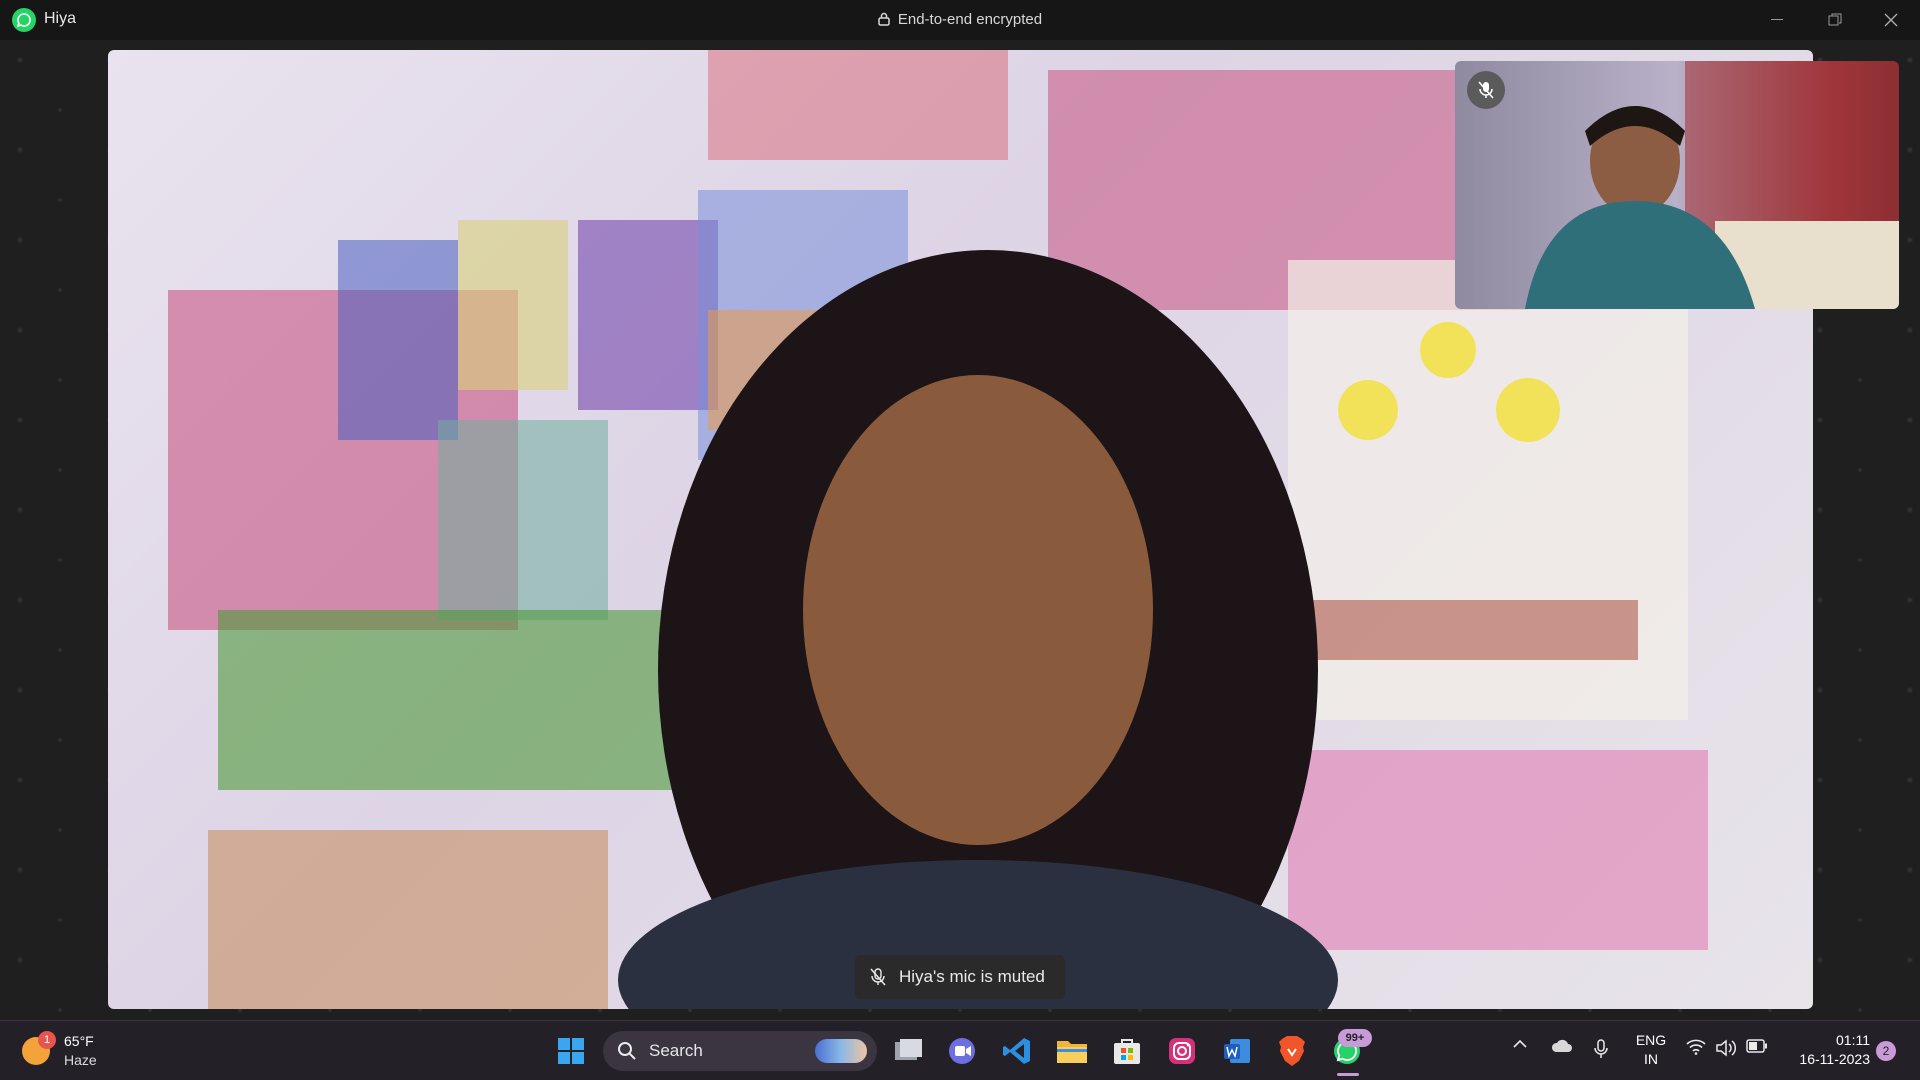 This screenshot has width=1920, height=1080. I want to click on whatsapp-unread-badge: 99+, so click(1355, 1038).